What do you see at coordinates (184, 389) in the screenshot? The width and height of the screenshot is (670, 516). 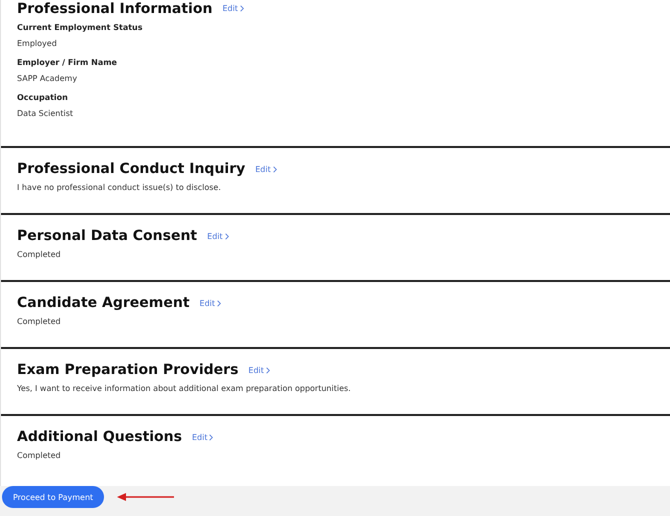 I see `section-text: Yes, I want to receive information about additional exam preparation opportunities.` at bounding box center [184, 389].